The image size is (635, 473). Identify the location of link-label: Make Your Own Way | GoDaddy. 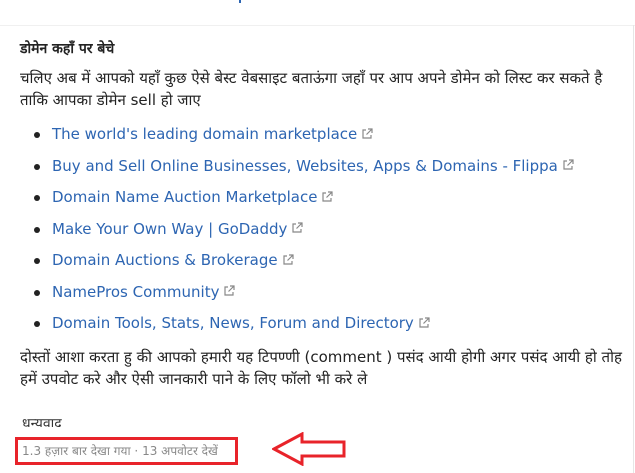
(170, 228).